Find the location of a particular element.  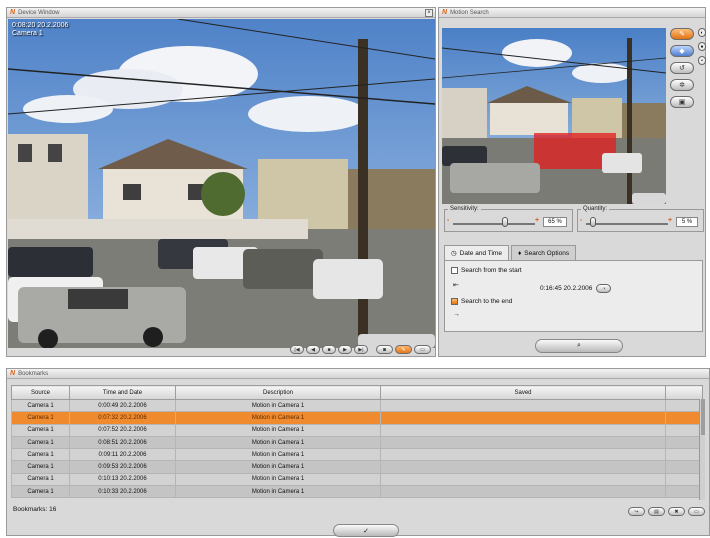

search-icon: ⌕ is located at coordinates (579, 345).